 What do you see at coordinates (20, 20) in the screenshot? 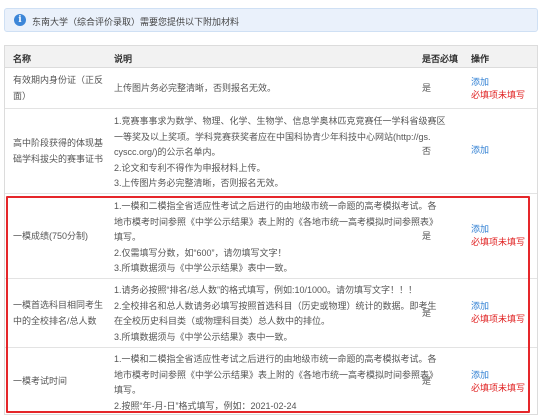
I see `info-icon: i` at bounding box center [20, 20].